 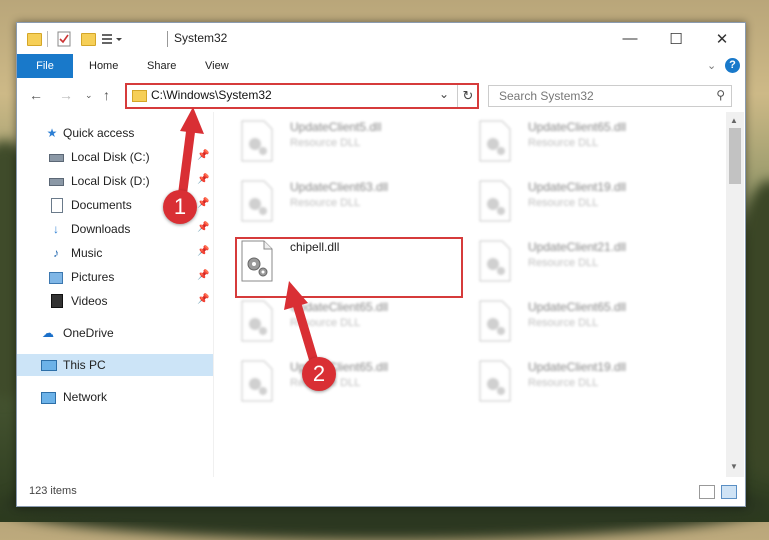 What do you see at coordinates (296, 295) in the screenshot?
I see `arrow-2-head` at bounding box center [296, 295].